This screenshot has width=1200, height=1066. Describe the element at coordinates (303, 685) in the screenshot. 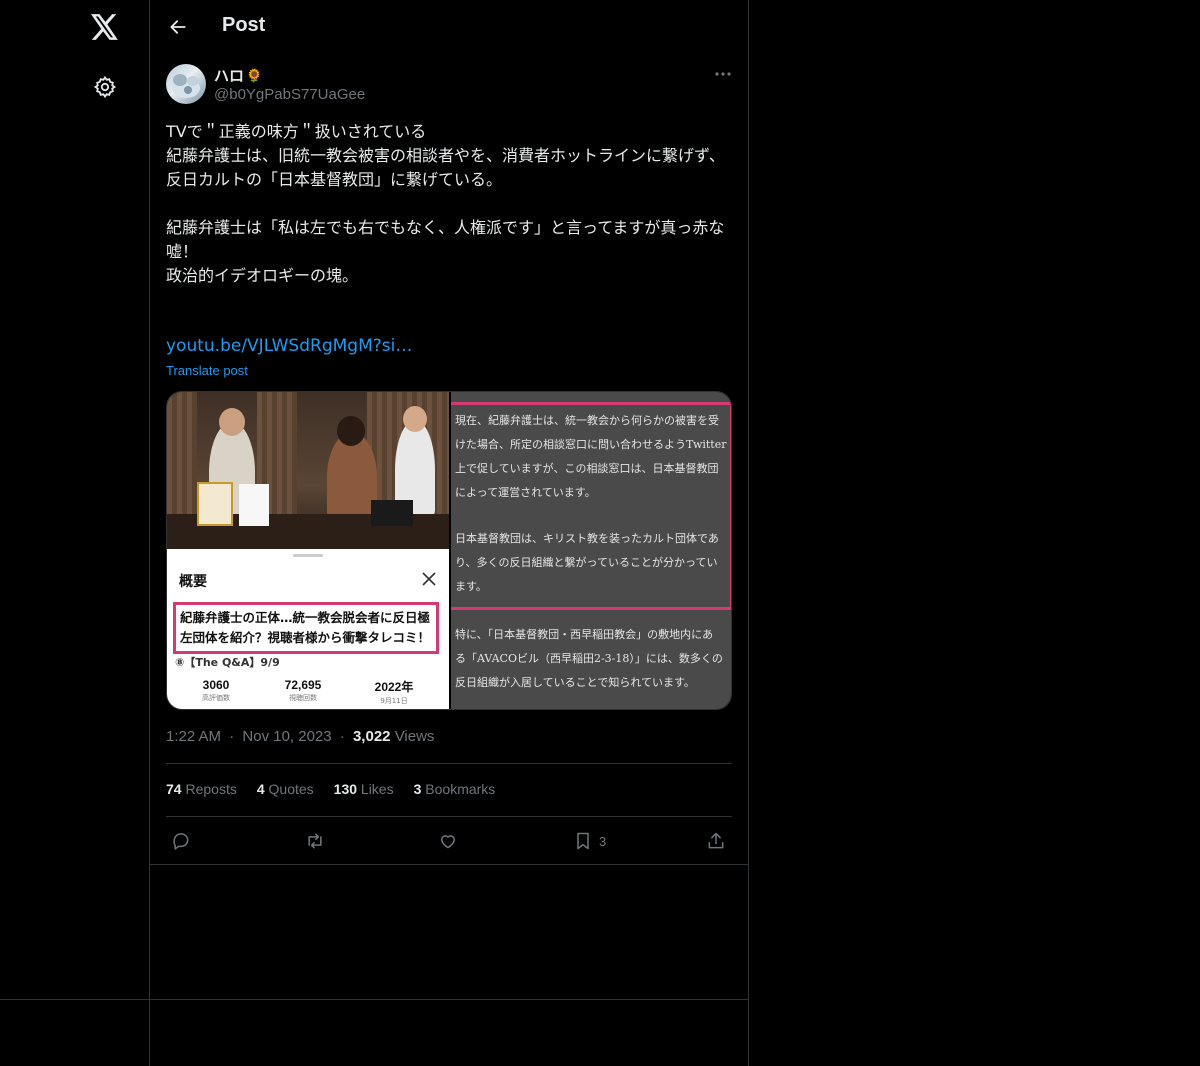

I see `stat-value: 72,695` at that location.